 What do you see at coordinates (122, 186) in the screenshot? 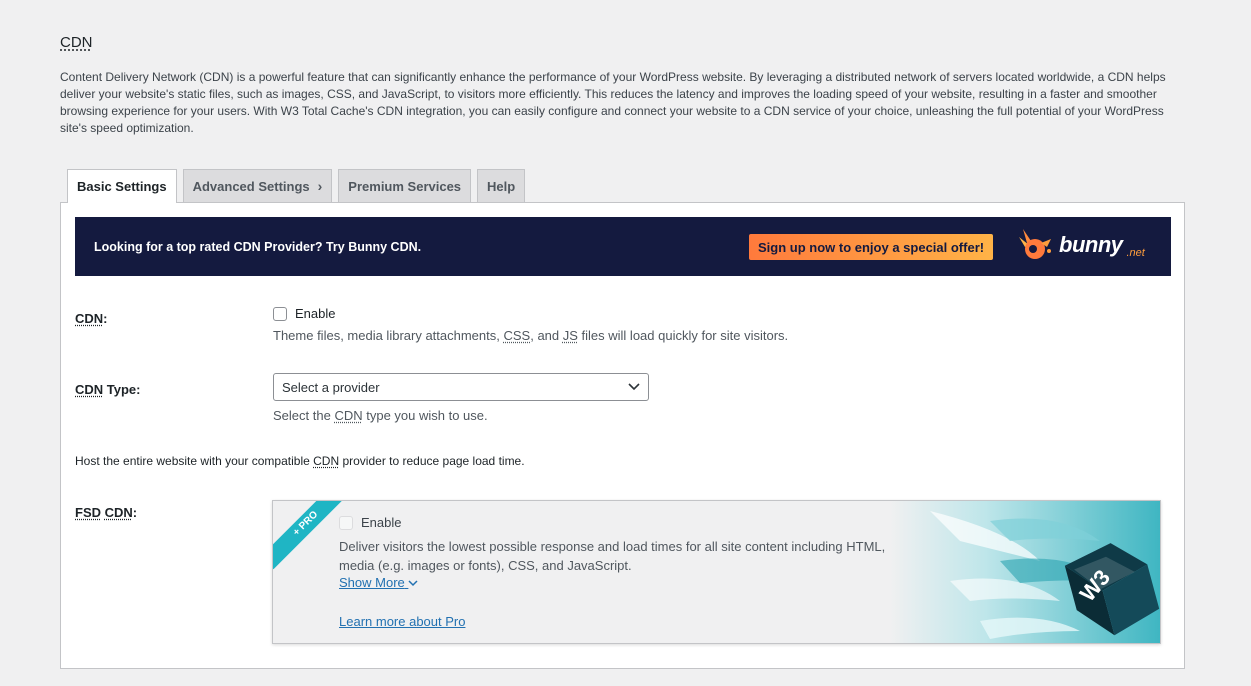
I see `tab-basic-settings: Basic Settings` at bounding box center [122, 186].